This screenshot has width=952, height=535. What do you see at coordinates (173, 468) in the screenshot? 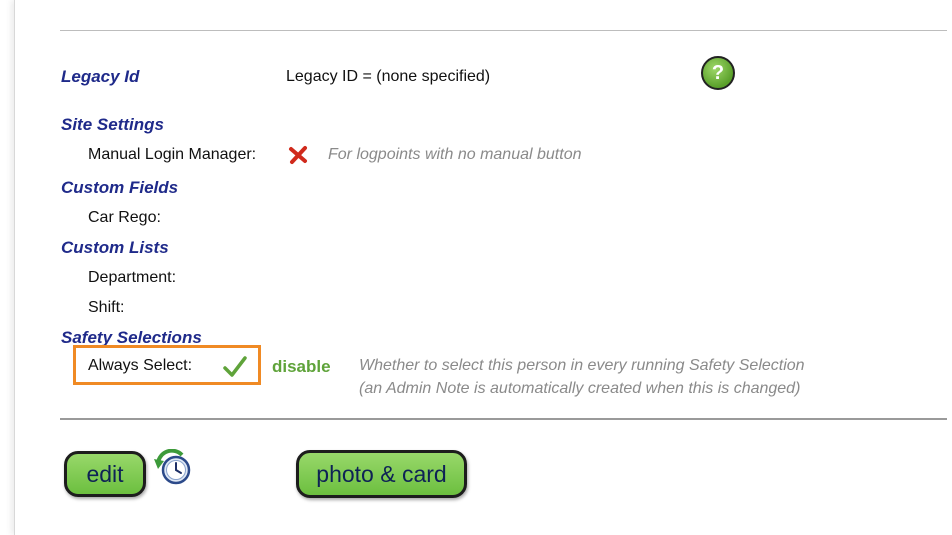
I see `history-clock-icon` at bounding box center [173, 468].